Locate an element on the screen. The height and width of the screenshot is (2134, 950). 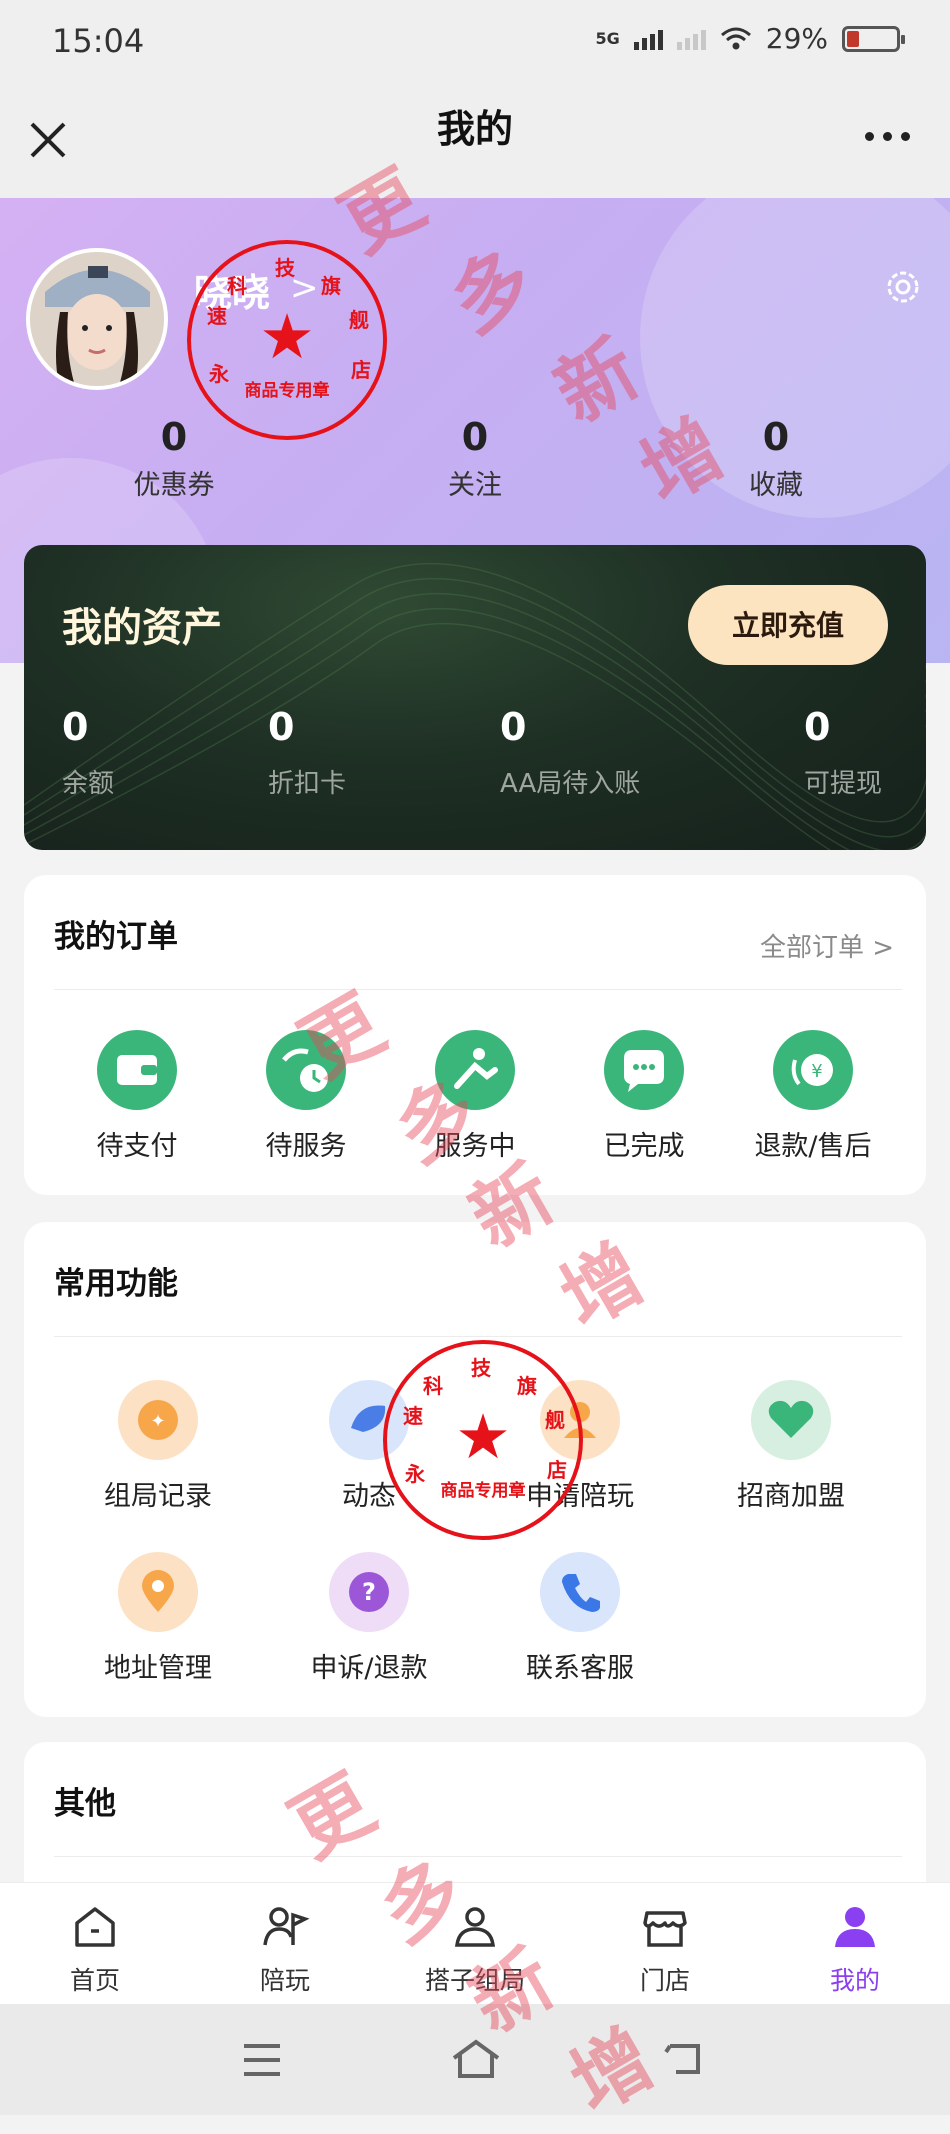
asset-aa-pending: 0 AA局待入账 is located at coordinates (570, 752).